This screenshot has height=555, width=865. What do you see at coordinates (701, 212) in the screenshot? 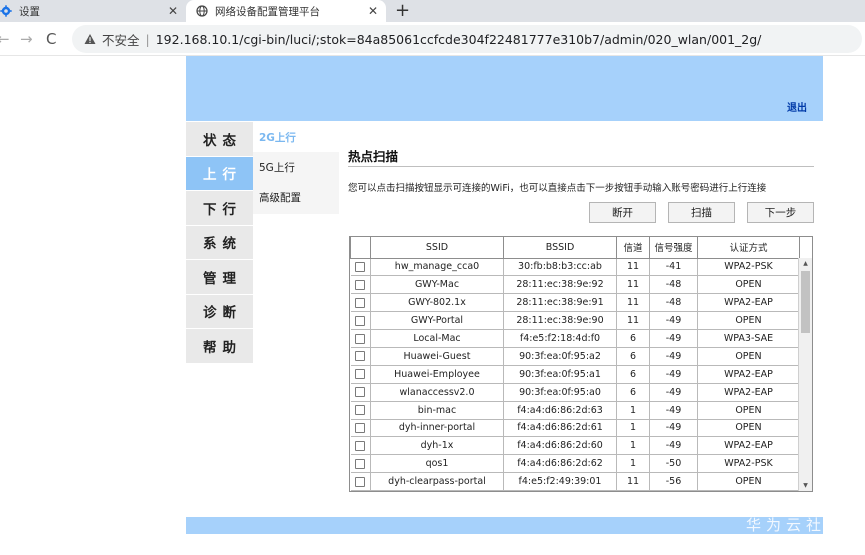
I see `scan-button: 扫描` at bounding box center [701, 212].